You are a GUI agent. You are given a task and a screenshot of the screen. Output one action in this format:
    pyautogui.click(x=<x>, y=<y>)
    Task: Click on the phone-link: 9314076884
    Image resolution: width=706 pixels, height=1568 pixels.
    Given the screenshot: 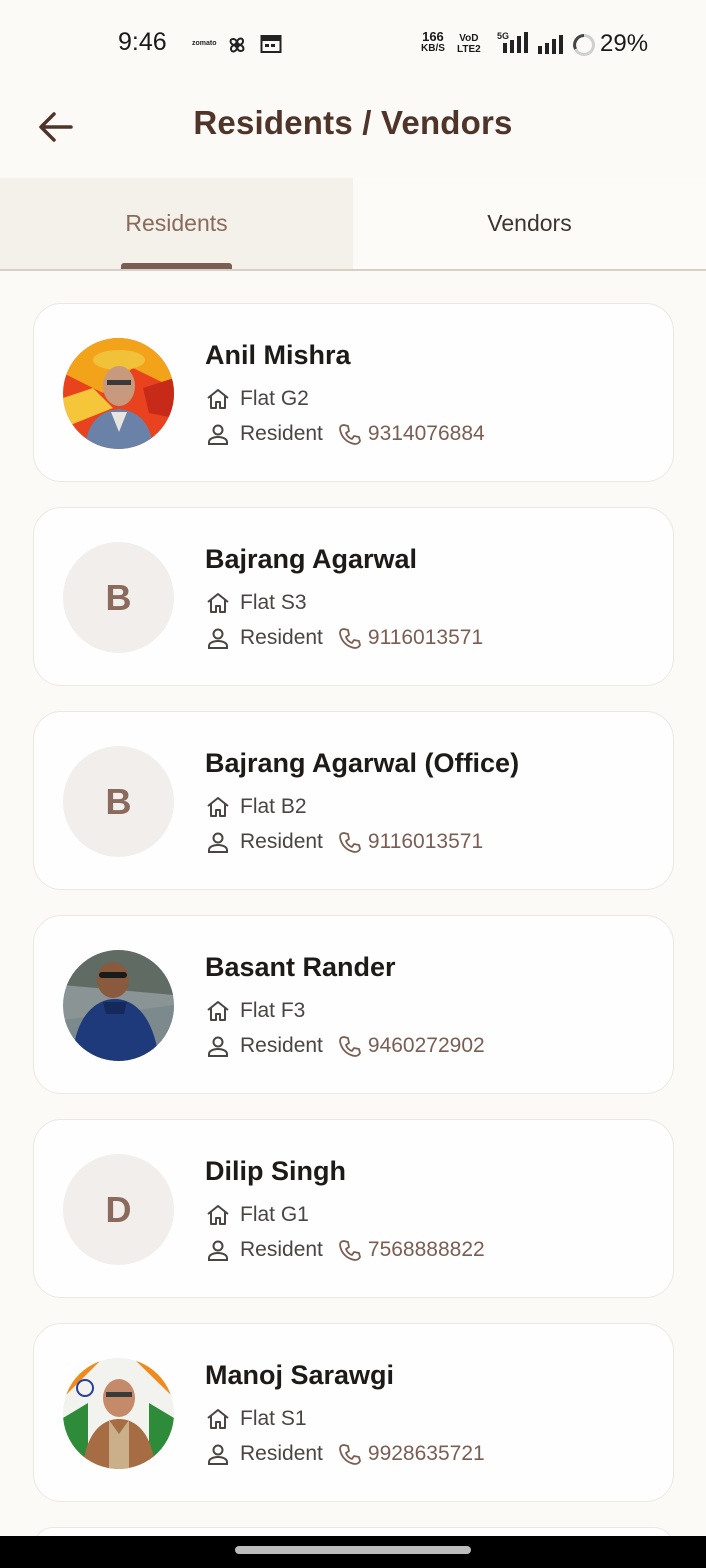 What is the action you would take?
    pyautogui.click(x=411, y=434)
    